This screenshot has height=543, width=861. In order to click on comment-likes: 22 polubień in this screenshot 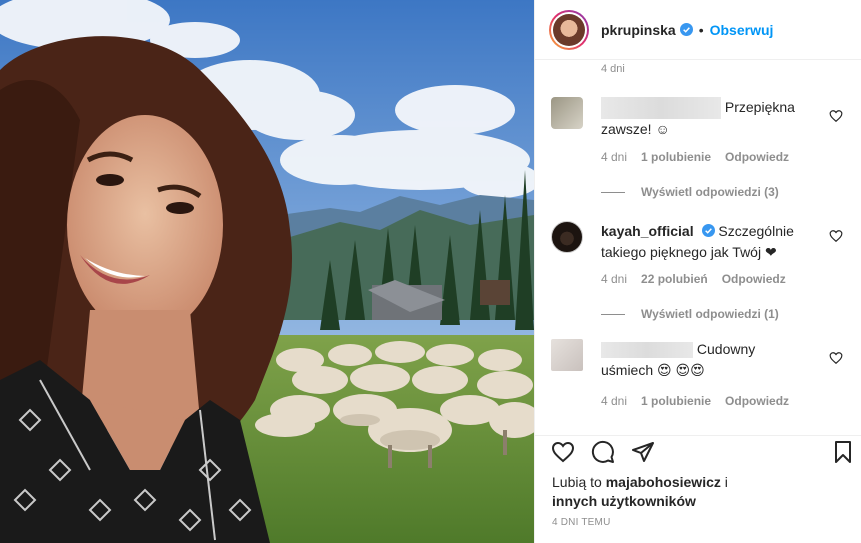, I will do `click(674, 279)`.